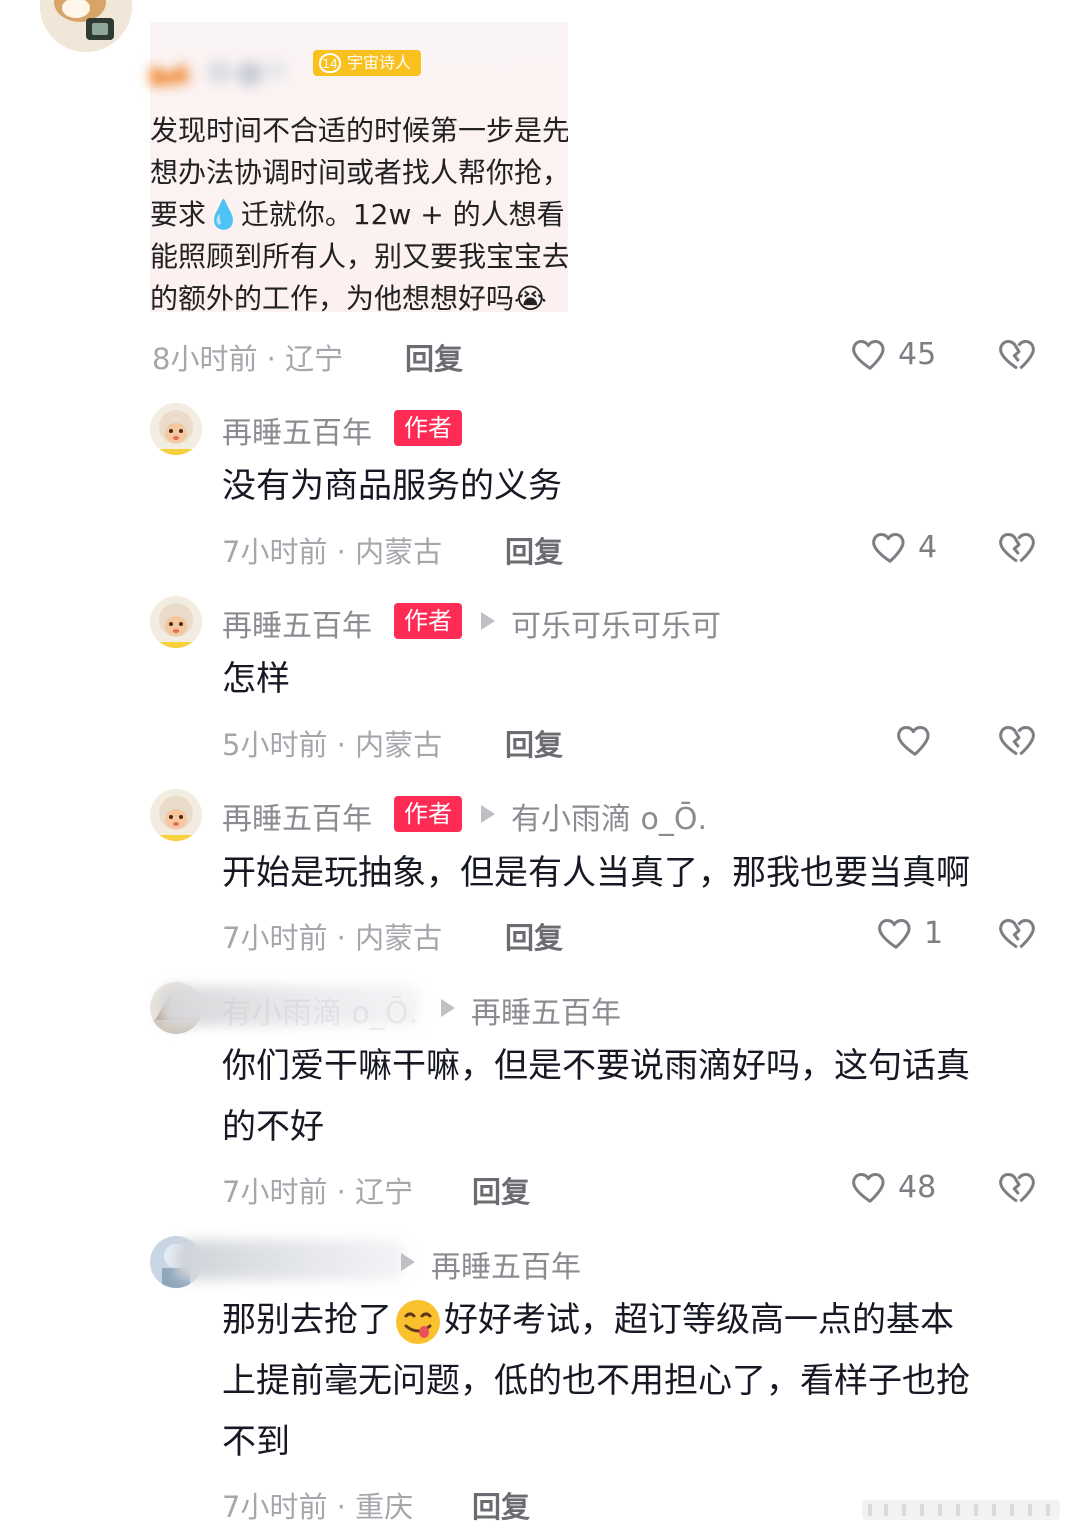 This screenshot has height=1534, width=1080. What do you see at coordinates (596, 1096) in the screenshot?
I see `reply-text: 你们爱干嘛干嘛，但是不要说雨滴好吗，这句话真 的不好` at bounding box center [596, 1096].